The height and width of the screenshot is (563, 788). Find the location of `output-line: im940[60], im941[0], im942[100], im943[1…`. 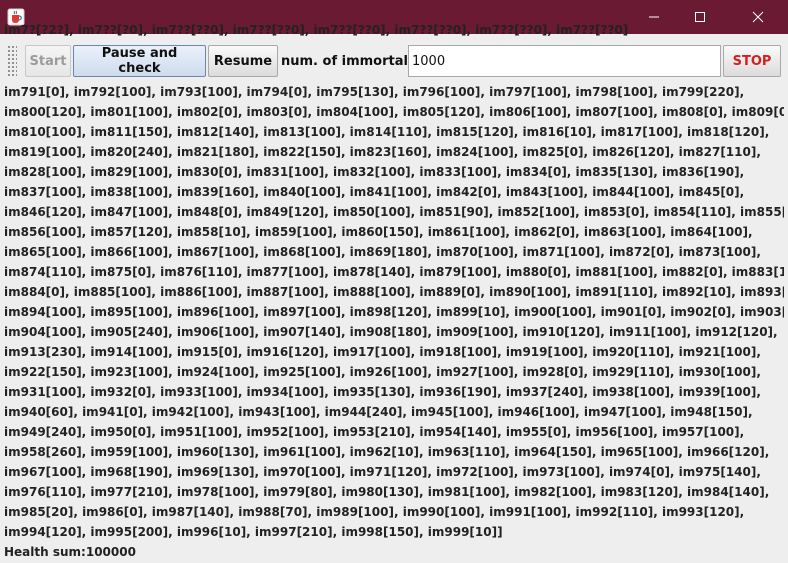

output-line: im940[60], im941[0], im942[100], im943[1… is located at coordinates (378, 412).